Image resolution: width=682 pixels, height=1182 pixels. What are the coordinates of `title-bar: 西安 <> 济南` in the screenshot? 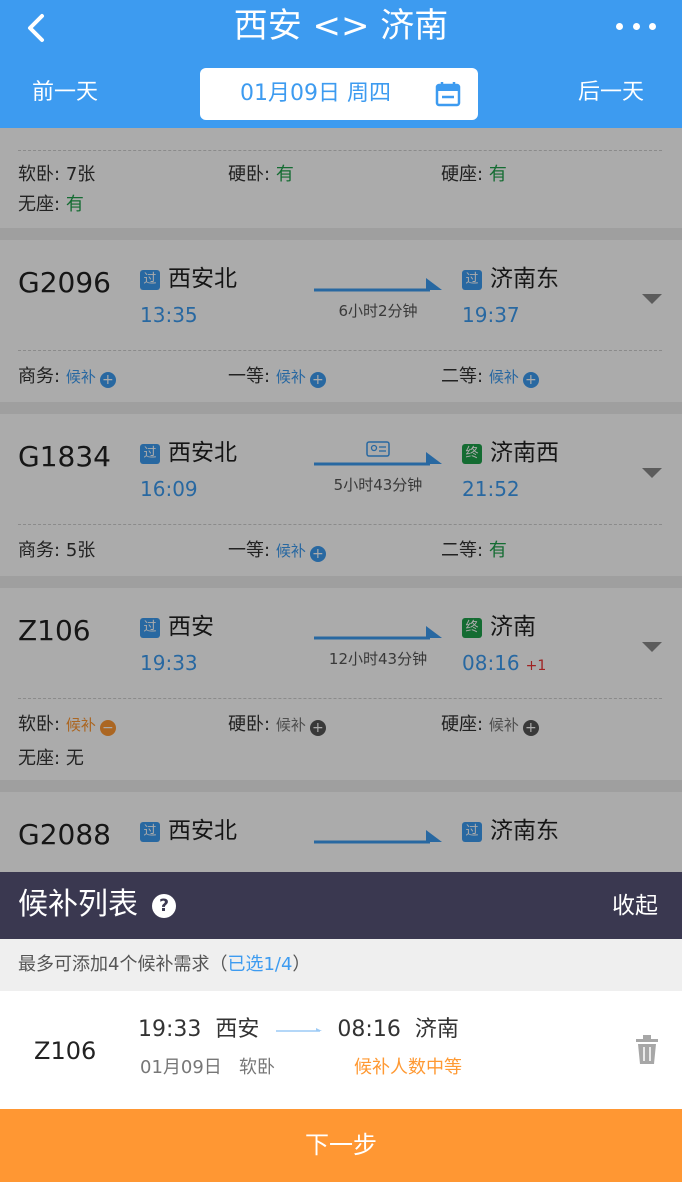 It's located at (341, 31).